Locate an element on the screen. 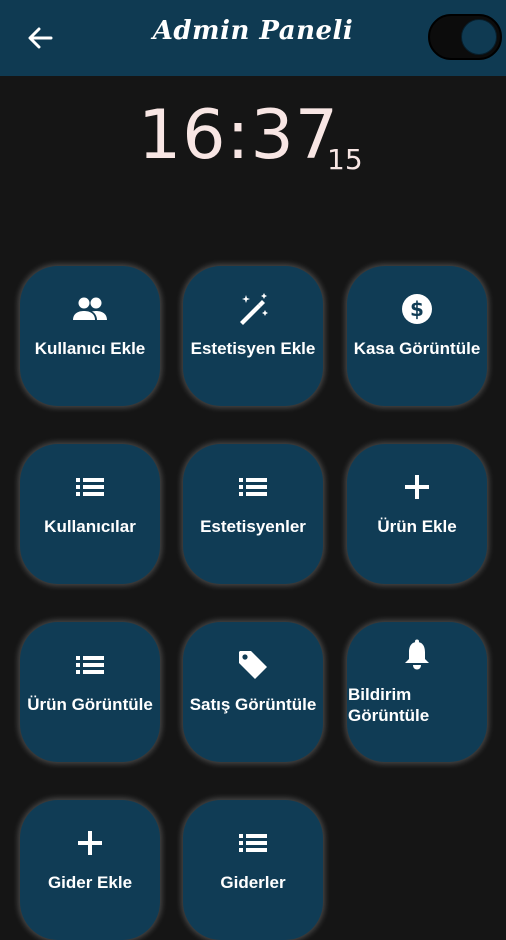 The height and width of the screenshot is (940, 506). view-products-button: Ürün Görüntüle is located at coordinates (90, 692).